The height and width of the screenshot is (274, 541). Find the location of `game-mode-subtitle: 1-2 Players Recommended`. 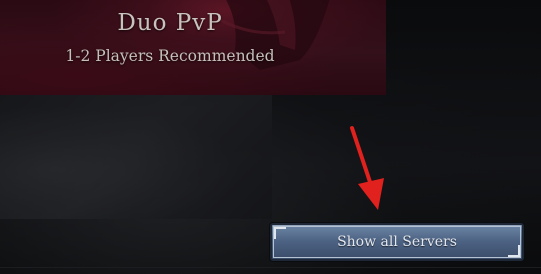

game-mode-subtitle: 1-2 Players Recommended is located at coordinates (170, 56).